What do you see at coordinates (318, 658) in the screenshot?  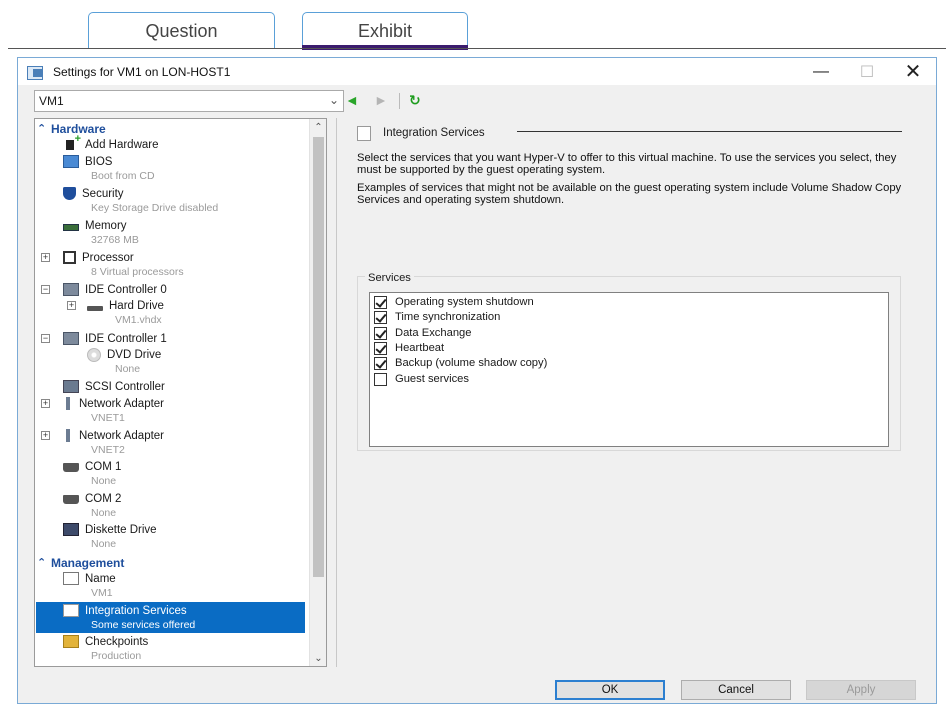 I see `scroll-down-icon: ⌄` at bounding box center [318, 658].